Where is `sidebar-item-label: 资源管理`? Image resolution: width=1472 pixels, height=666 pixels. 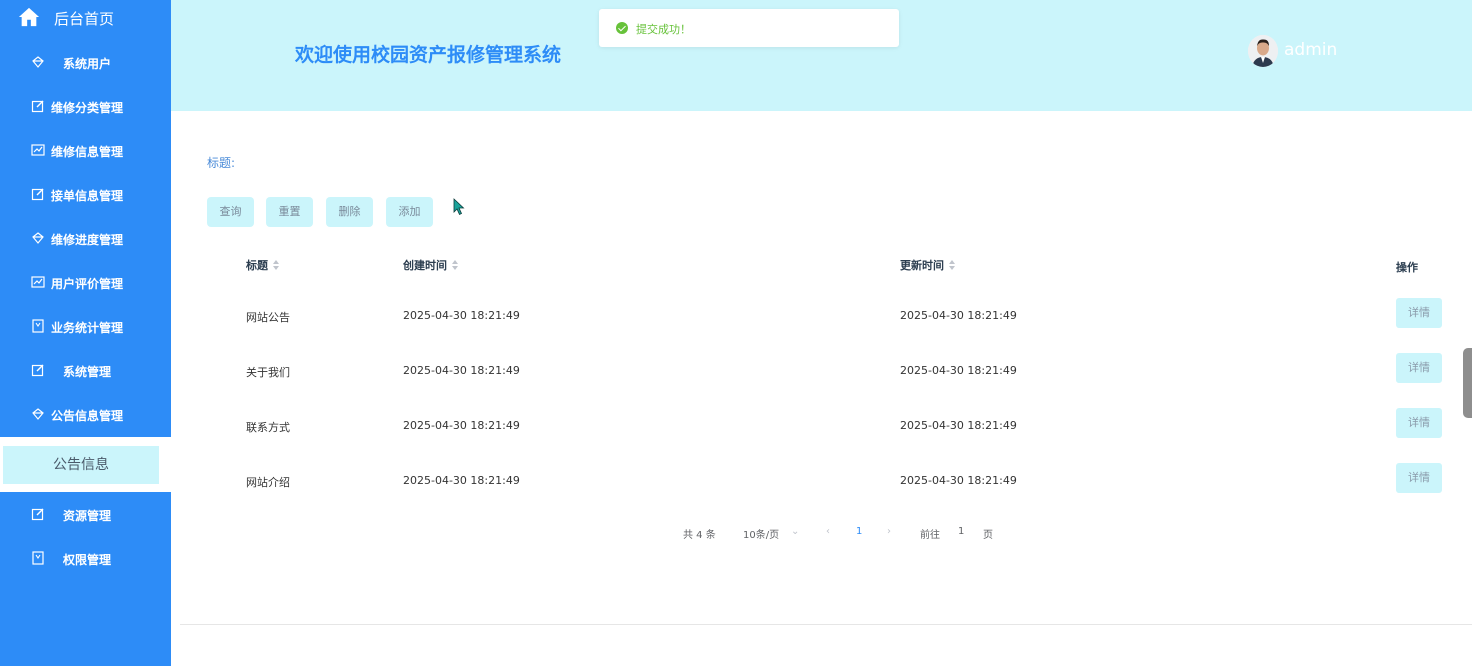
sidebar-item-label: 资源管理 is located at coordinates (87, 516).